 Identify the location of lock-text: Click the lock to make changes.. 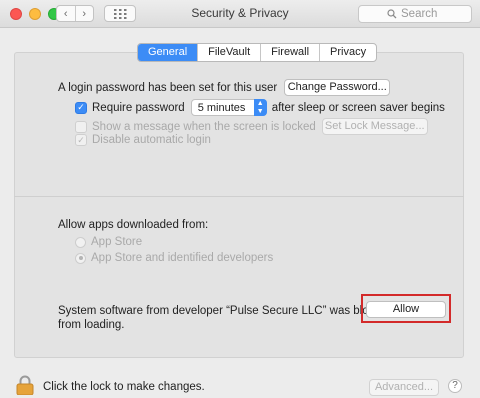
(124, 387).